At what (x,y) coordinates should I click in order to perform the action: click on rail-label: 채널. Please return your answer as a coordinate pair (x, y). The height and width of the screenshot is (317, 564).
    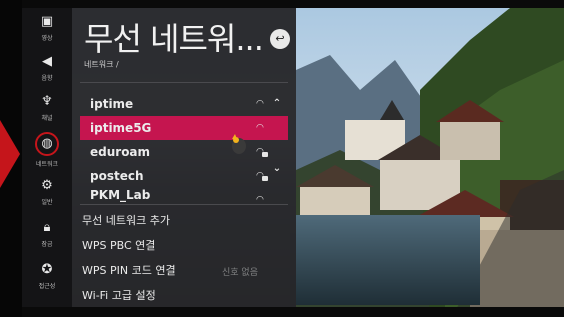
    Looking at the image, I should click on (47, 118).